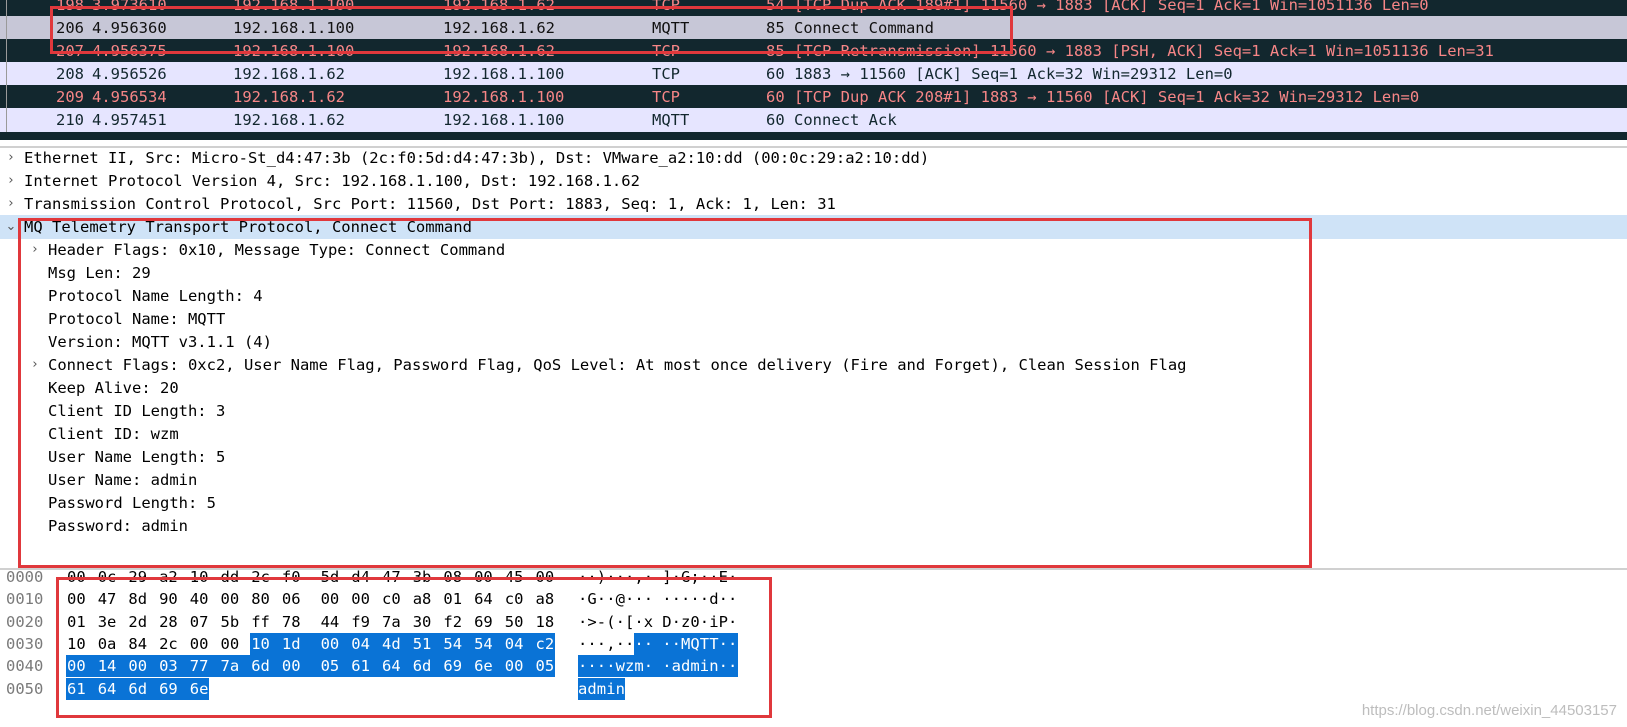  Describe the element at coordinates (291, 577) in the screenshot. I see `hex-byte: f0` at that location.